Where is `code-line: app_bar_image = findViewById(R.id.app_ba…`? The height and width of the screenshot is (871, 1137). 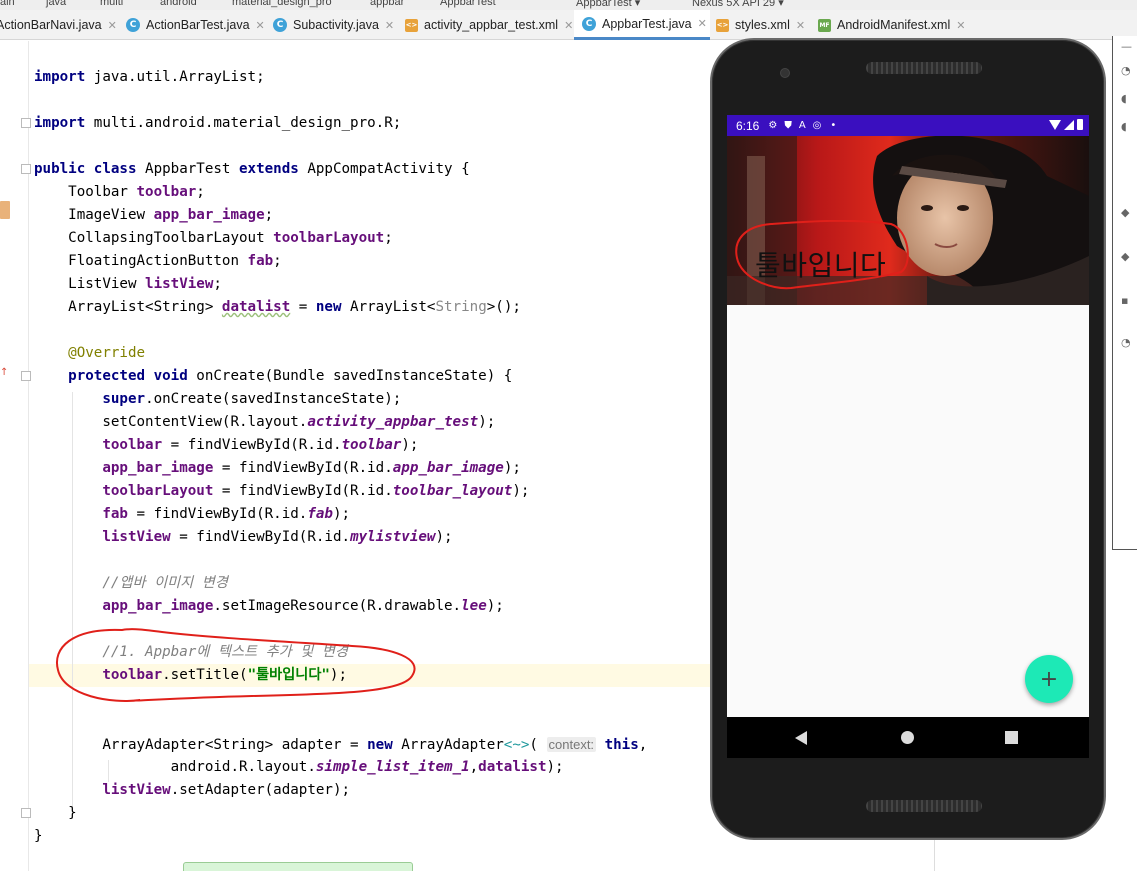
code-line: app_bar_image = findViewById(R.id.app_ba… is located at coordinates (311, 468).